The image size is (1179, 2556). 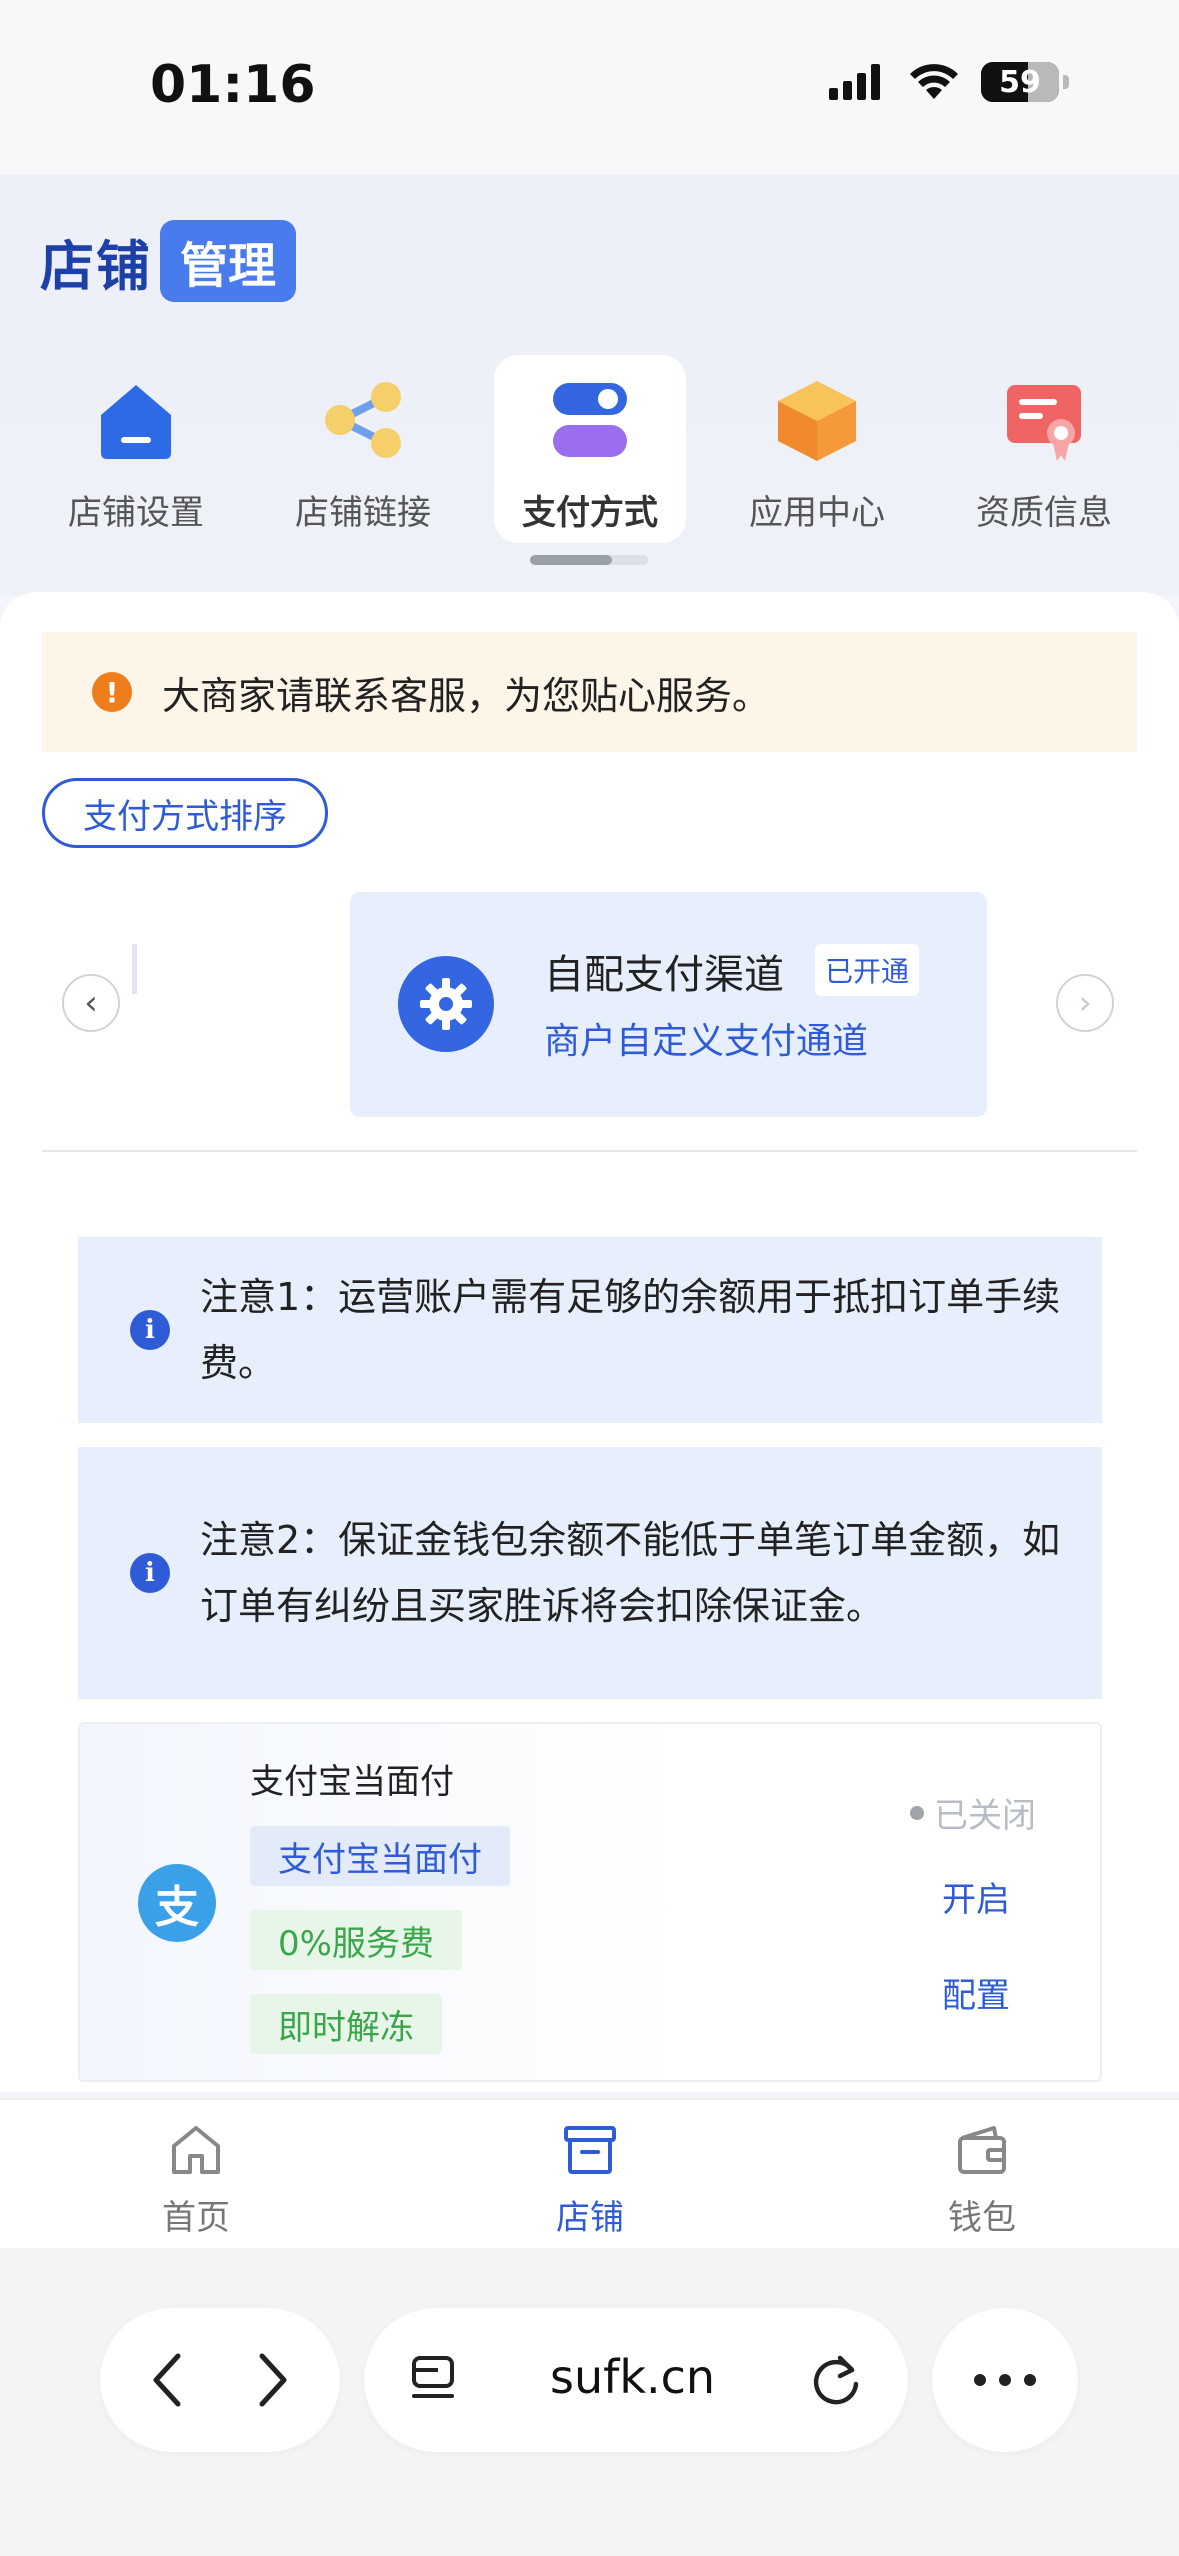 What do you see at coordinates (185, 813) in the screenshot?
I see `sort-payment-methods-button: 支付方式排序` at bounding box center [185, 813].